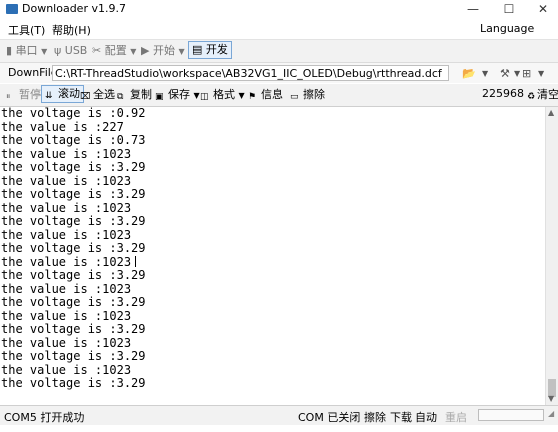 The width and height of the screenshot is (558, 432). What do you see at coordinates (473, 9) in the screenshot?
I see `minimize-button: —` at bounding box center [473, 9].